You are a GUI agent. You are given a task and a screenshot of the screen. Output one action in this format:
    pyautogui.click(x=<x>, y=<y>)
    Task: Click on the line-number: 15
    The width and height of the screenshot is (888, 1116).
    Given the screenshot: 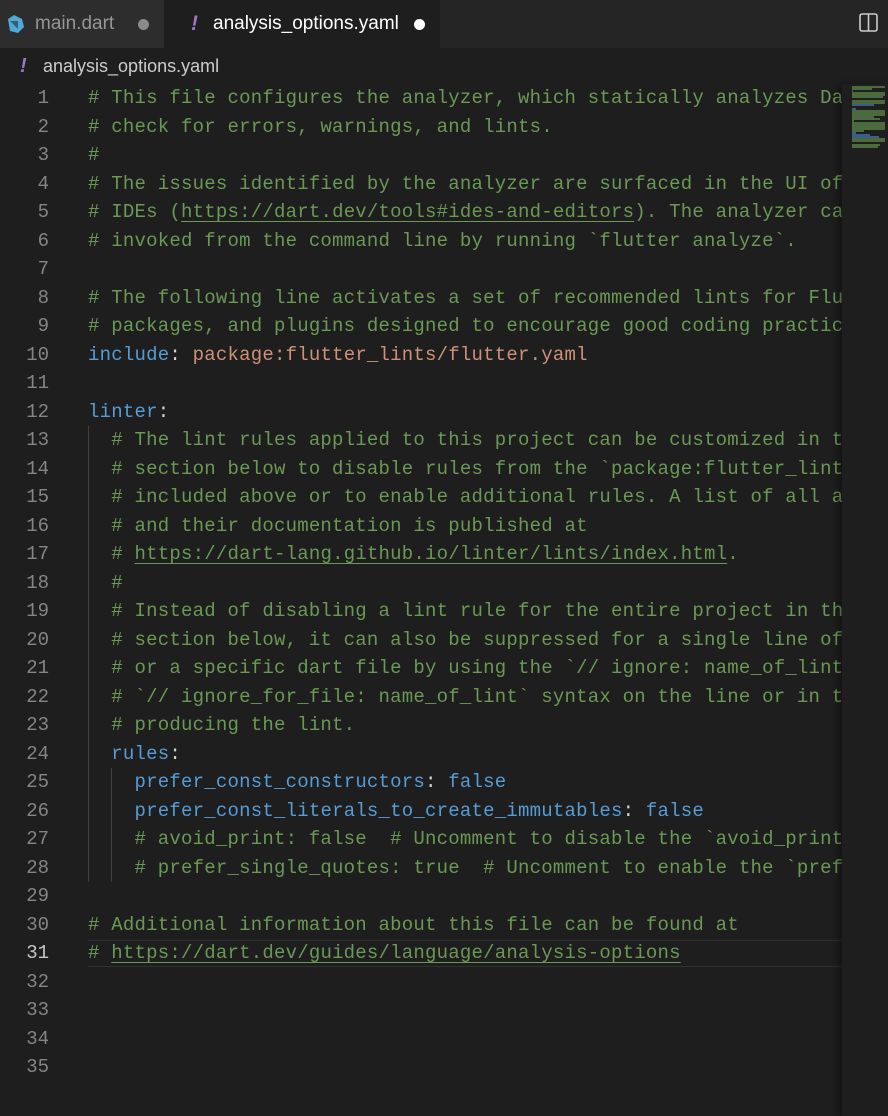 What is the action you would take?
    pyautogui.click(x=37, y=497)
    